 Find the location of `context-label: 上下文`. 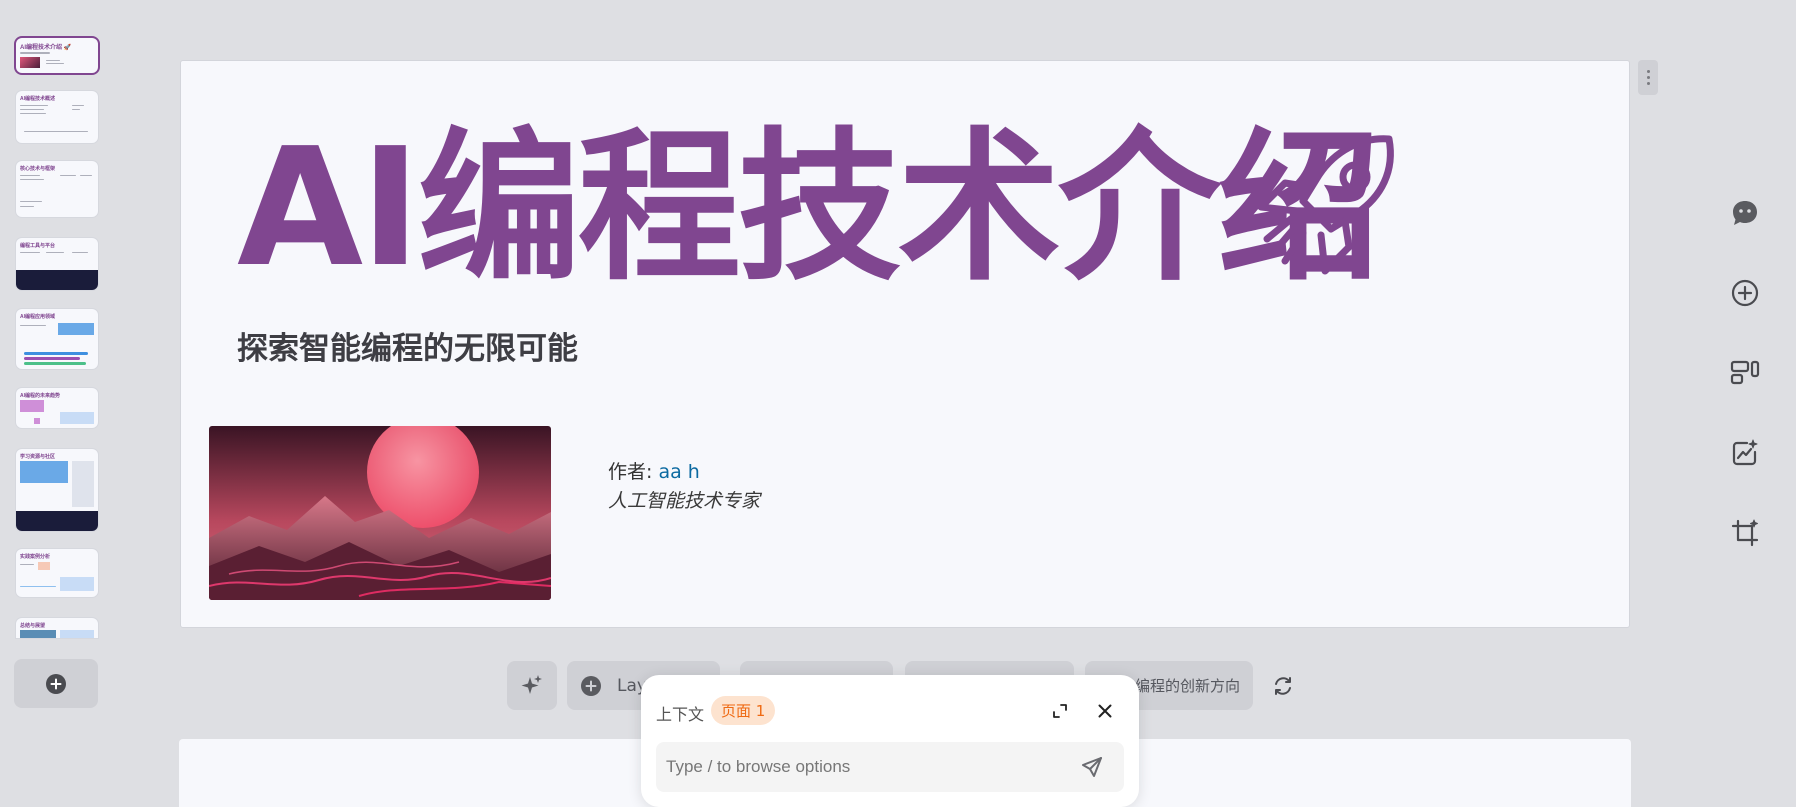

context-label: 上下文 is located at coordinates (680, 714).